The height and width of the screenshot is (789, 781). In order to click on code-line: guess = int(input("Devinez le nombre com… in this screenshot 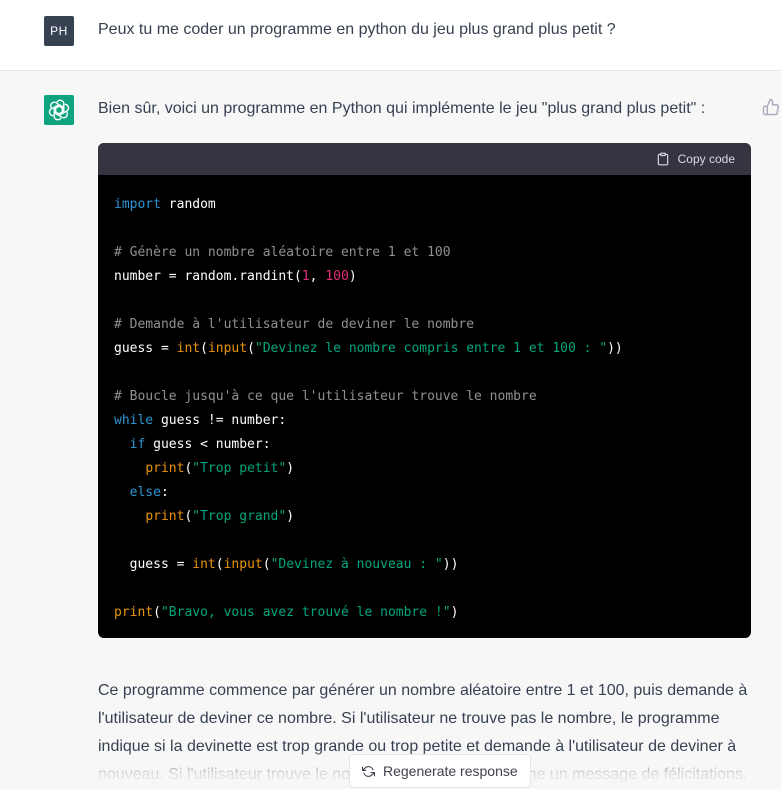, I will do `click(424, 349)`.